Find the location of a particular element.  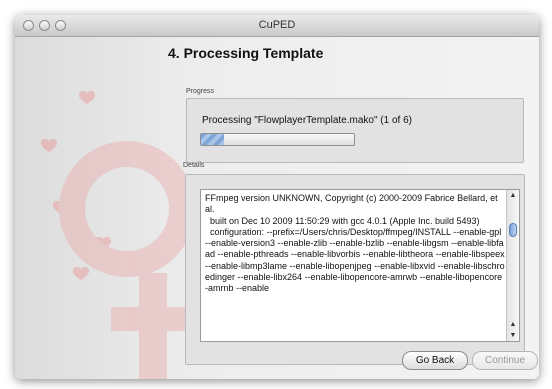

progress-bar-fill is located at coordinates (212, 139).